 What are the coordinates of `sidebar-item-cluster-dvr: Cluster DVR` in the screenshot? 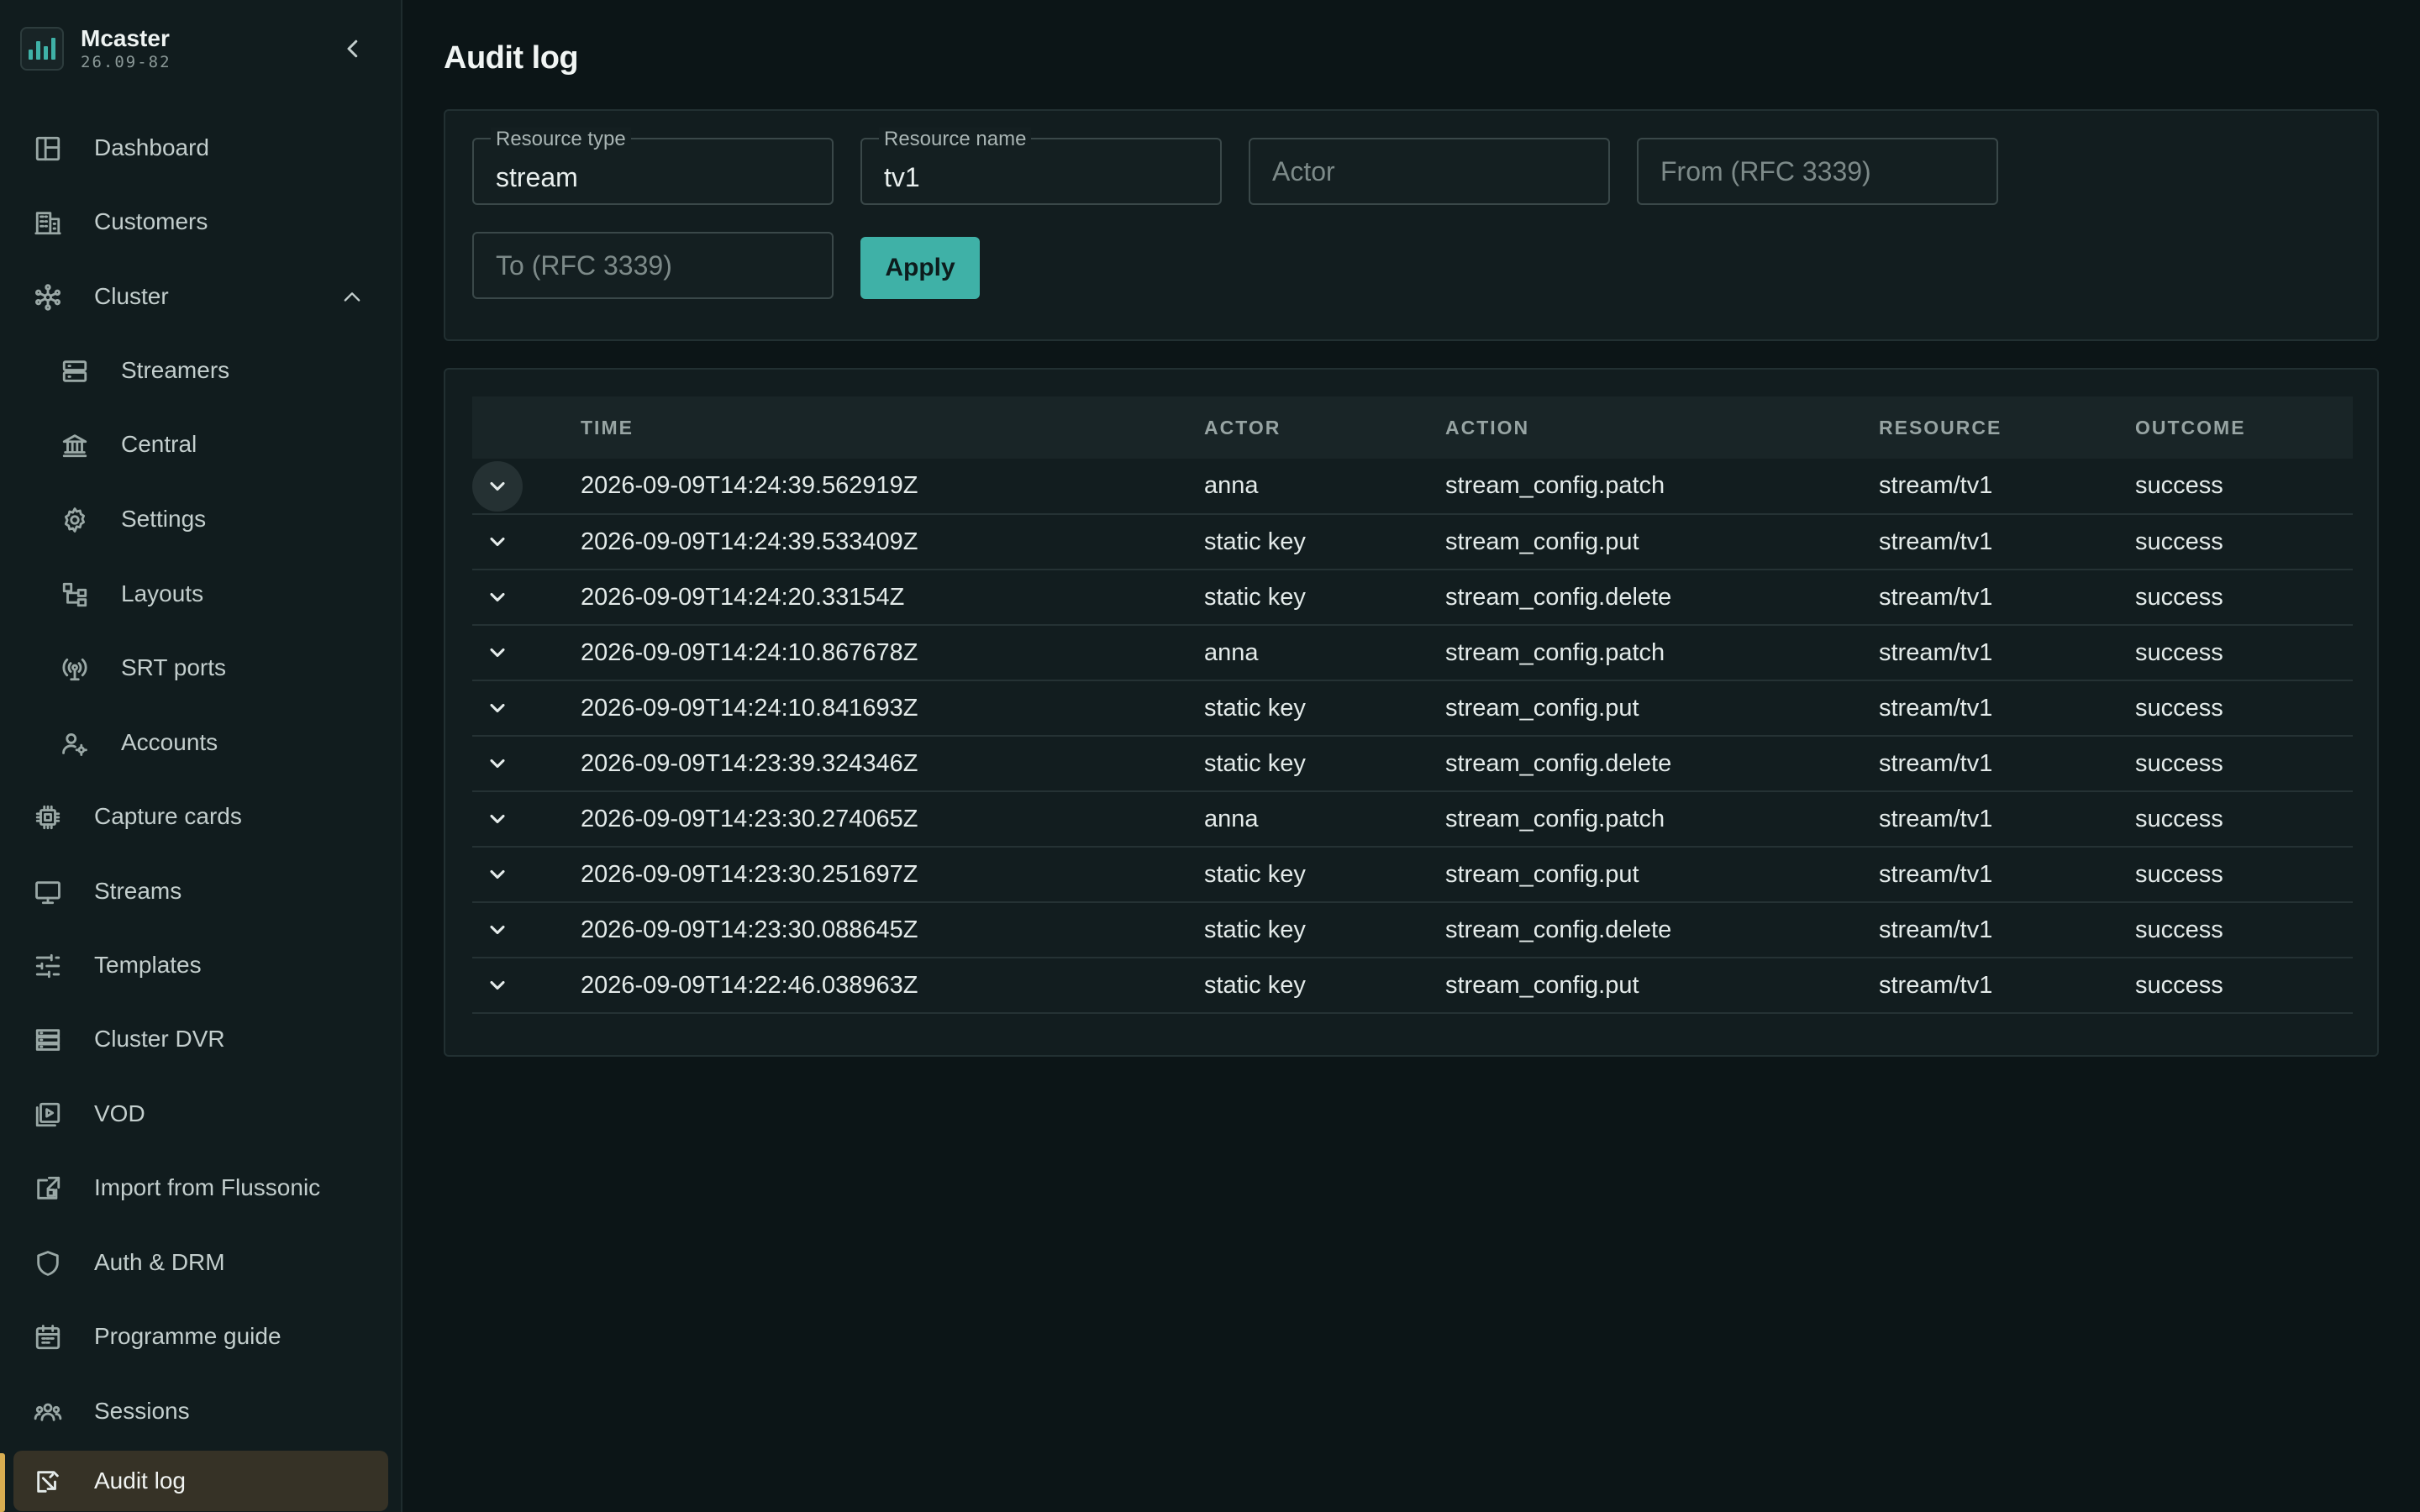 It's located at (200, 1039).